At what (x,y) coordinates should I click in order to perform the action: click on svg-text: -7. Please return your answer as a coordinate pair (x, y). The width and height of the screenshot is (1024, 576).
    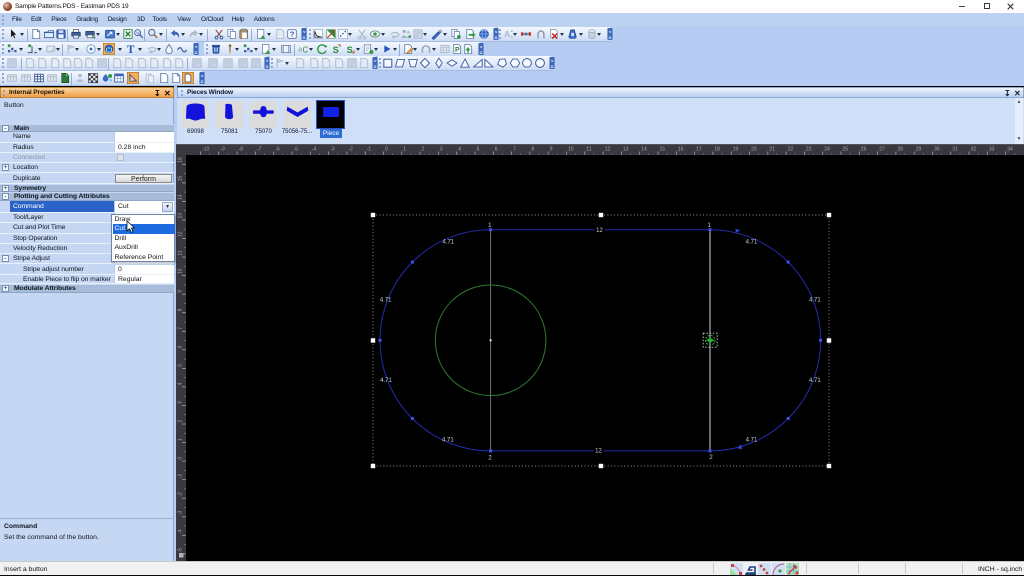
    Looking at the image, I should click on (259, 149).